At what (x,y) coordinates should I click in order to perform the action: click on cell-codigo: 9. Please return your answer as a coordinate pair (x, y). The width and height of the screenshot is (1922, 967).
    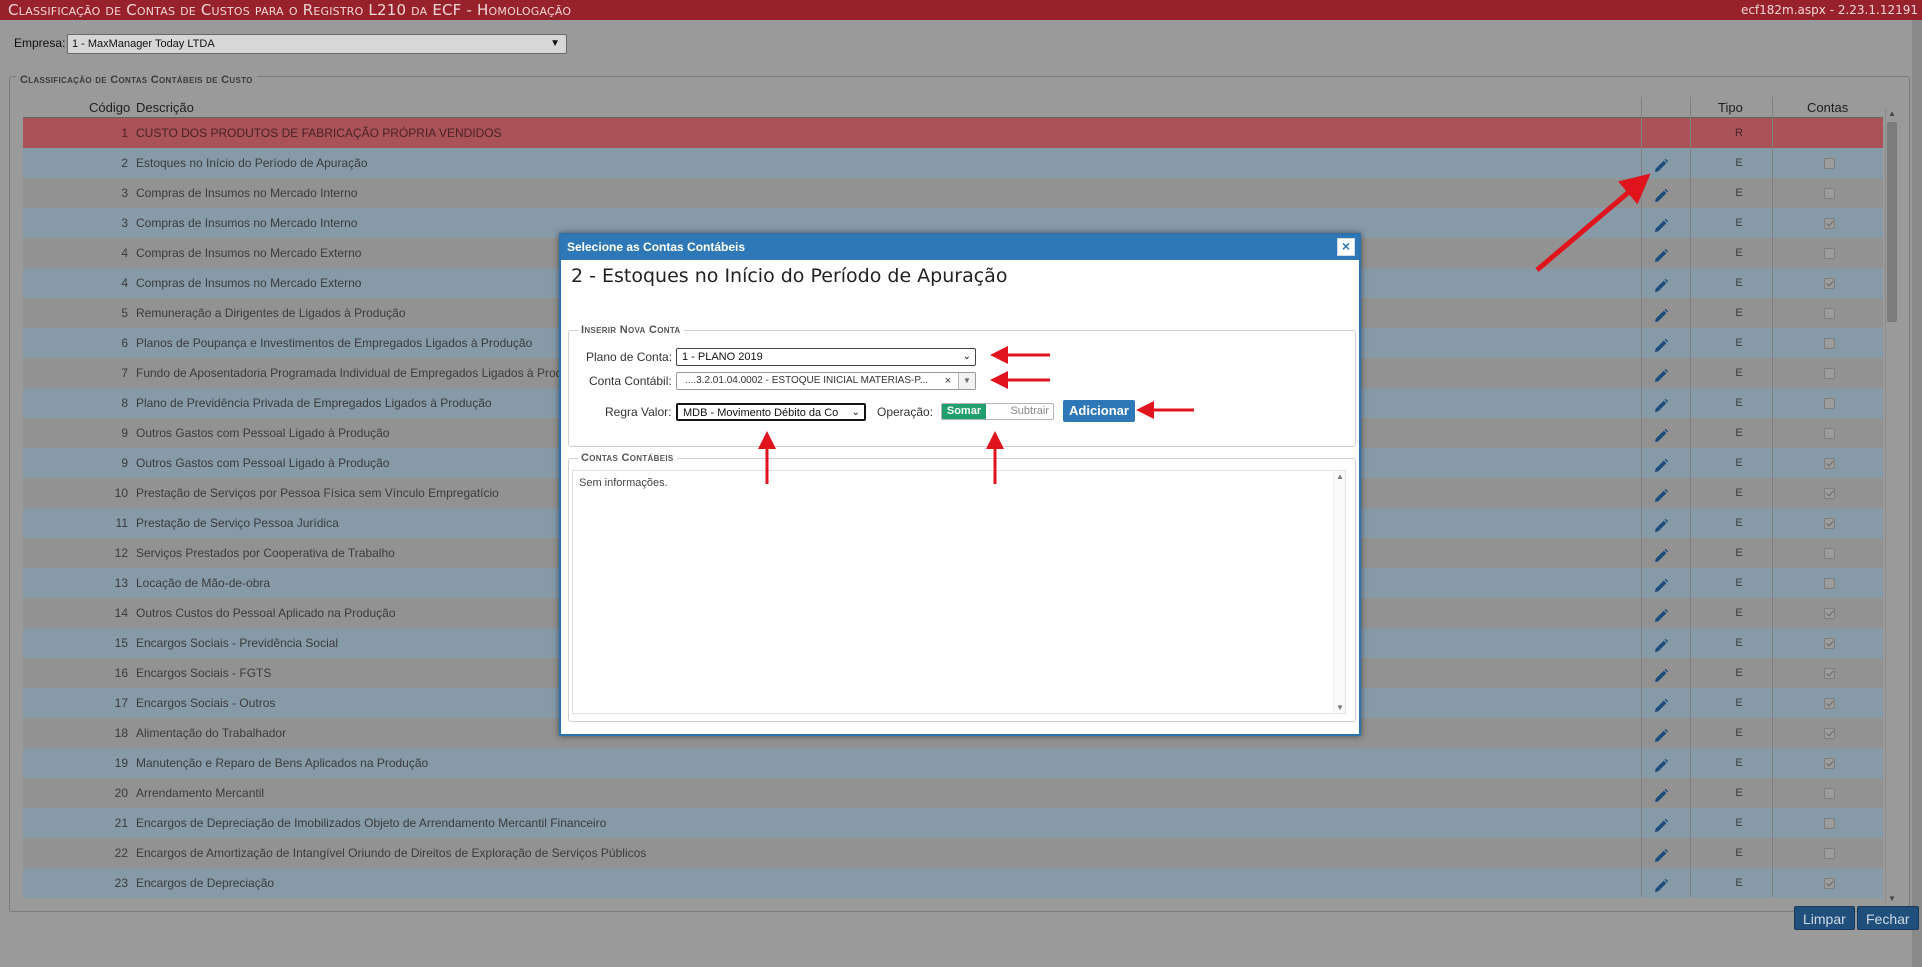
    Looking at the image, I should click on (124, 433).